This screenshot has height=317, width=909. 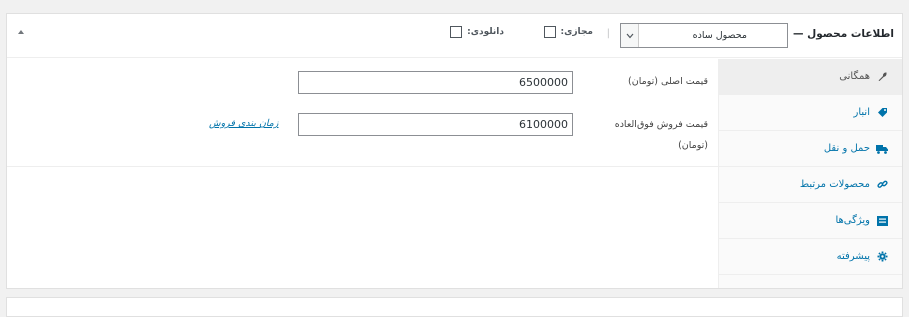 I want to click on tab-label: ویژگی‌ها, so click(x=852, y=220).